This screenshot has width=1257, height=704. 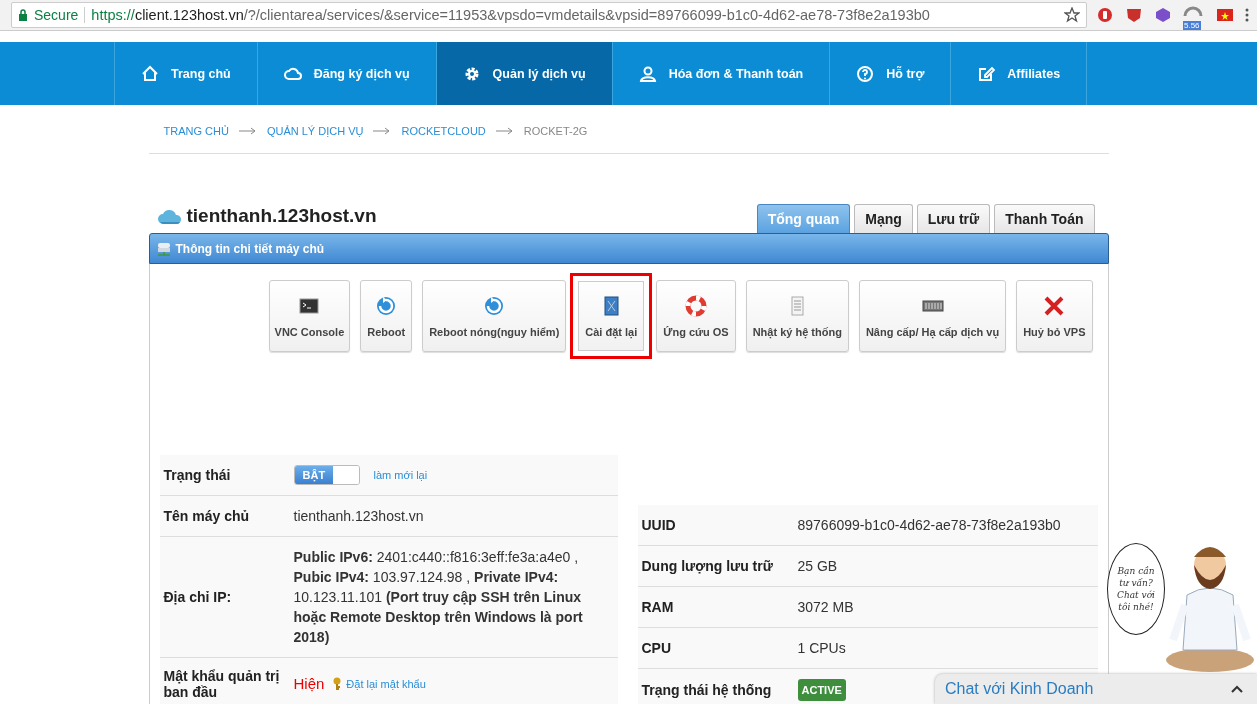 I want to click on row-value: 3072 MB, so click(x=825, y=607).